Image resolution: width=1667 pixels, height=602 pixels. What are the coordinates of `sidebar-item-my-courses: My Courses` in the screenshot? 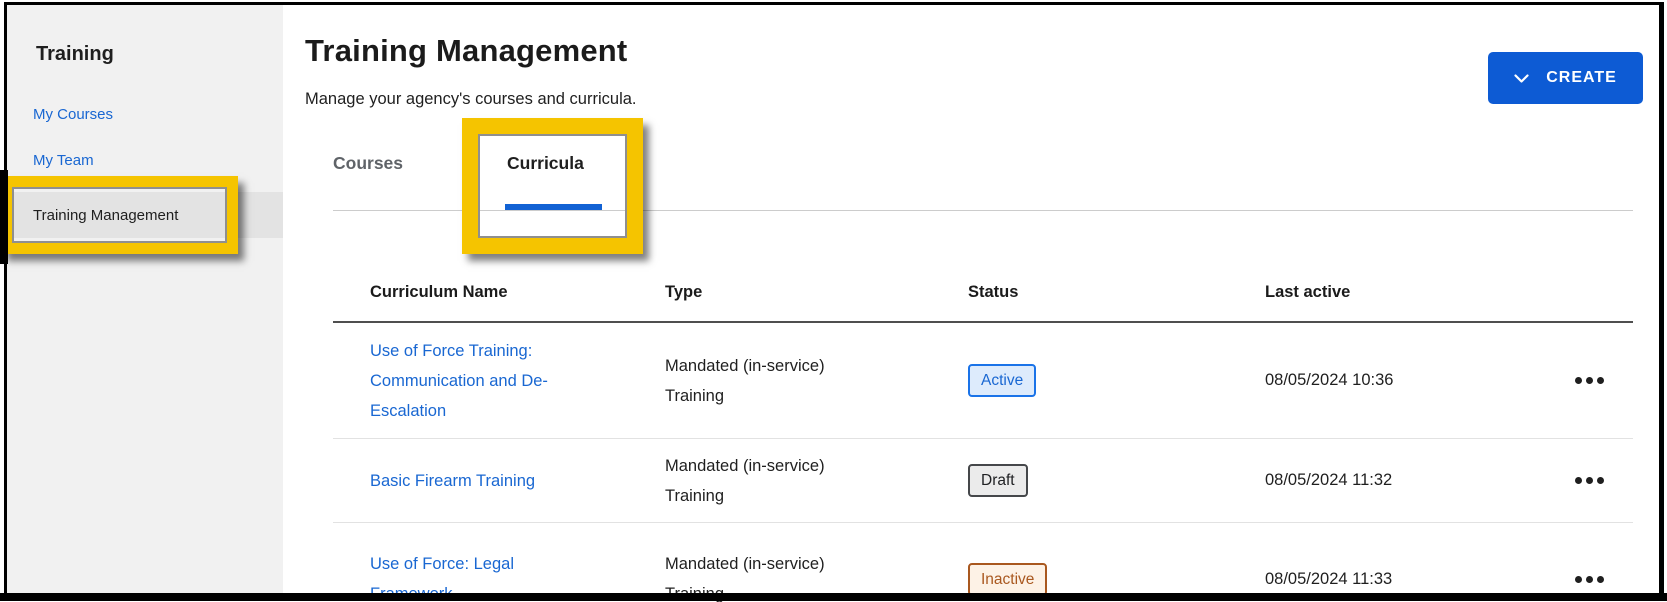 It's located at (73, 114).